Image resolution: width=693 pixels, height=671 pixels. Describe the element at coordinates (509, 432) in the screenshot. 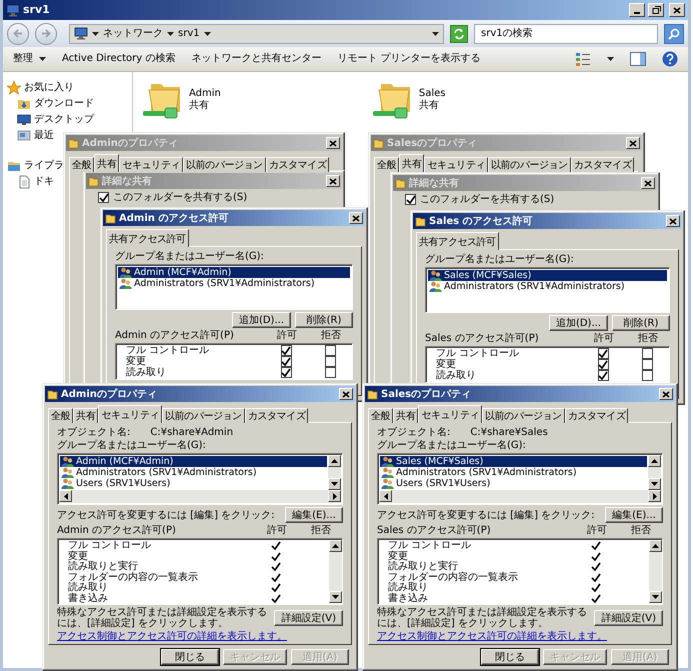

I see `object-name: C:¥share¥Sales` at that location.